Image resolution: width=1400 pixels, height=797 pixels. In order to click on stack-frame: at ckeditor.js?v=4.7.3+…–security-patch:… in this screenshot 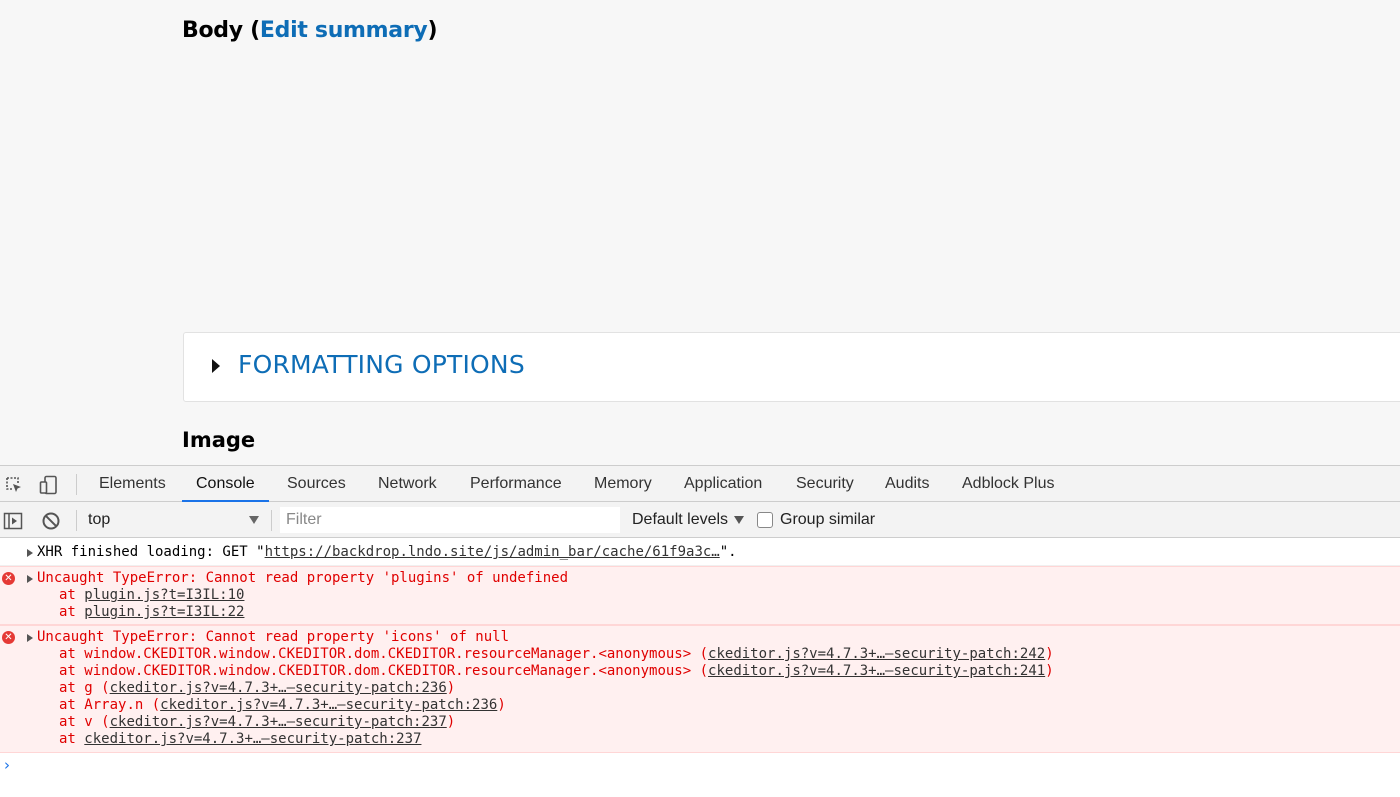, I will do `click(240, 739)`.